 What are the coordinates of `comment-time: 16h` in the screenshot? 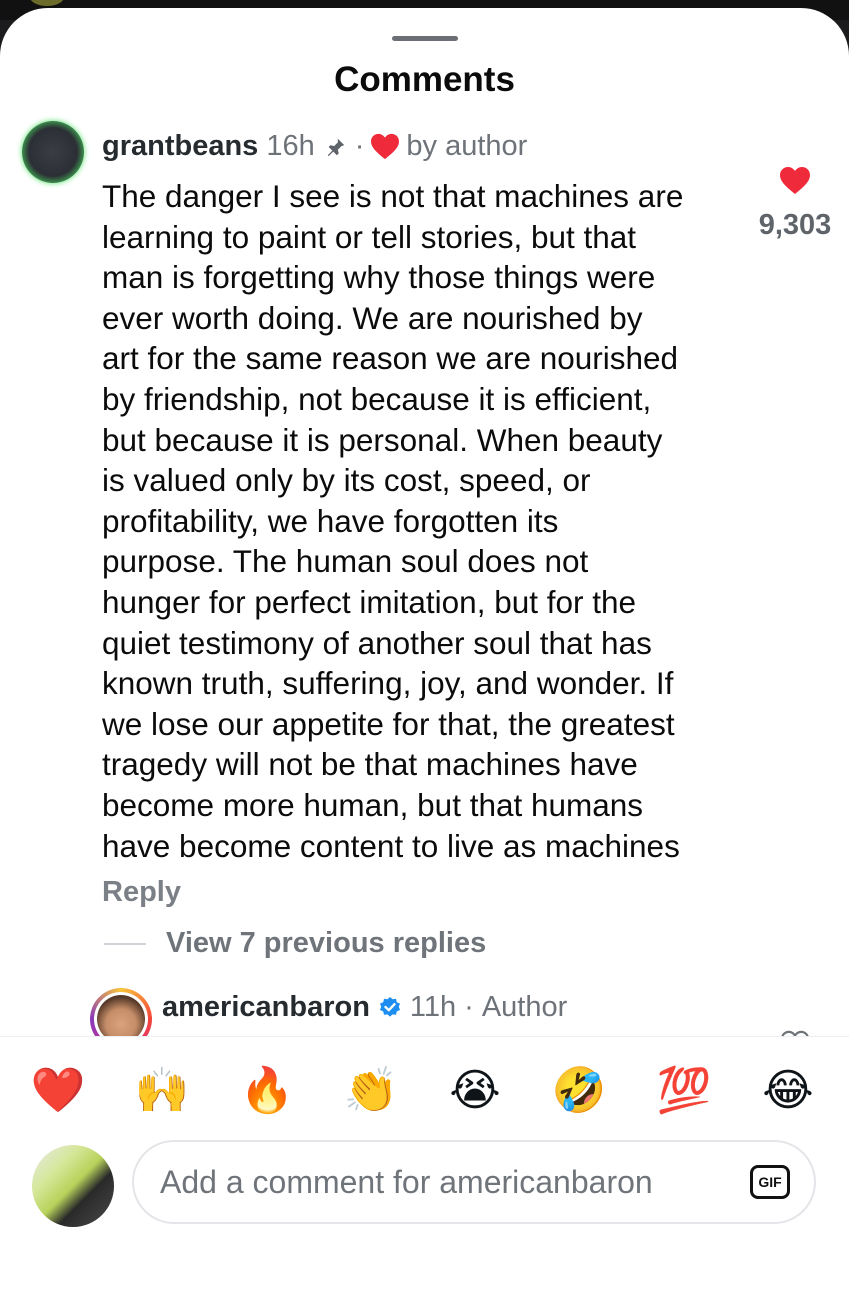 It's located at (290, 146).